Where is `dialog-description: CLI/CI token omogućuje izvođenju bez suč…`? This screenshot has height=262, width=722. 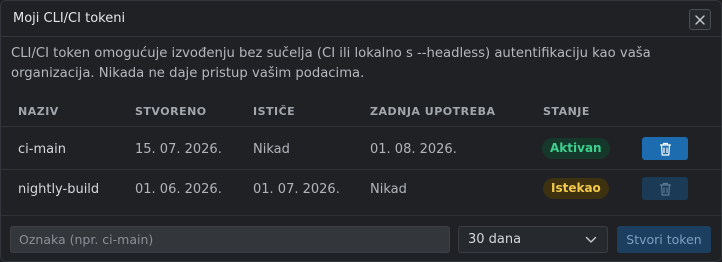 dialog-description: CLI/CI token omogućuje izvođenju bez suč… is located at coordinates (331, 63).